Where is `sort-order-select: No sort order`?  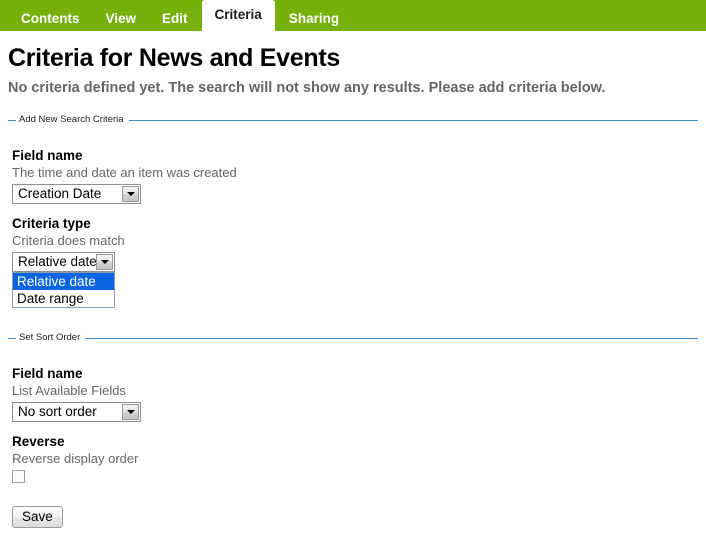
sort-order-select: No sort order is located at coordinates (76, 412).